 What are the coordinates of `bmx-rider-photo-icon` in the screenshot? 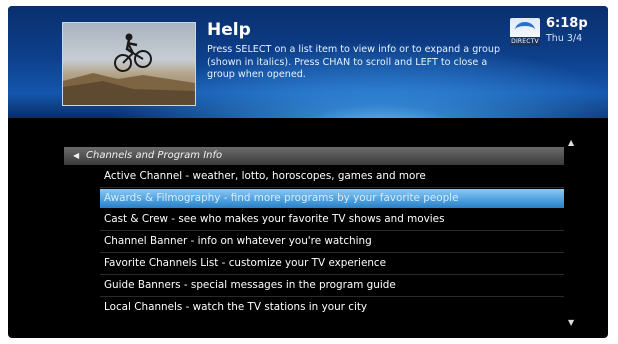 It's located at (129, 69).